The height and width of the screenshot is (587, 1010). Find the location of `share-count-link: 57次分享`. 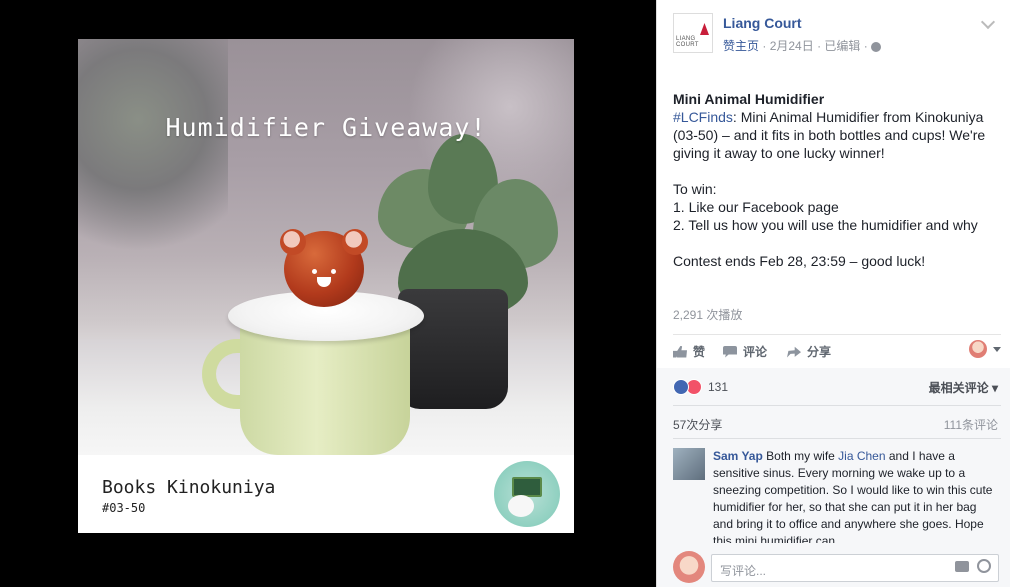

share-count-link: 57次分享 is located at coordinates (697, 424).